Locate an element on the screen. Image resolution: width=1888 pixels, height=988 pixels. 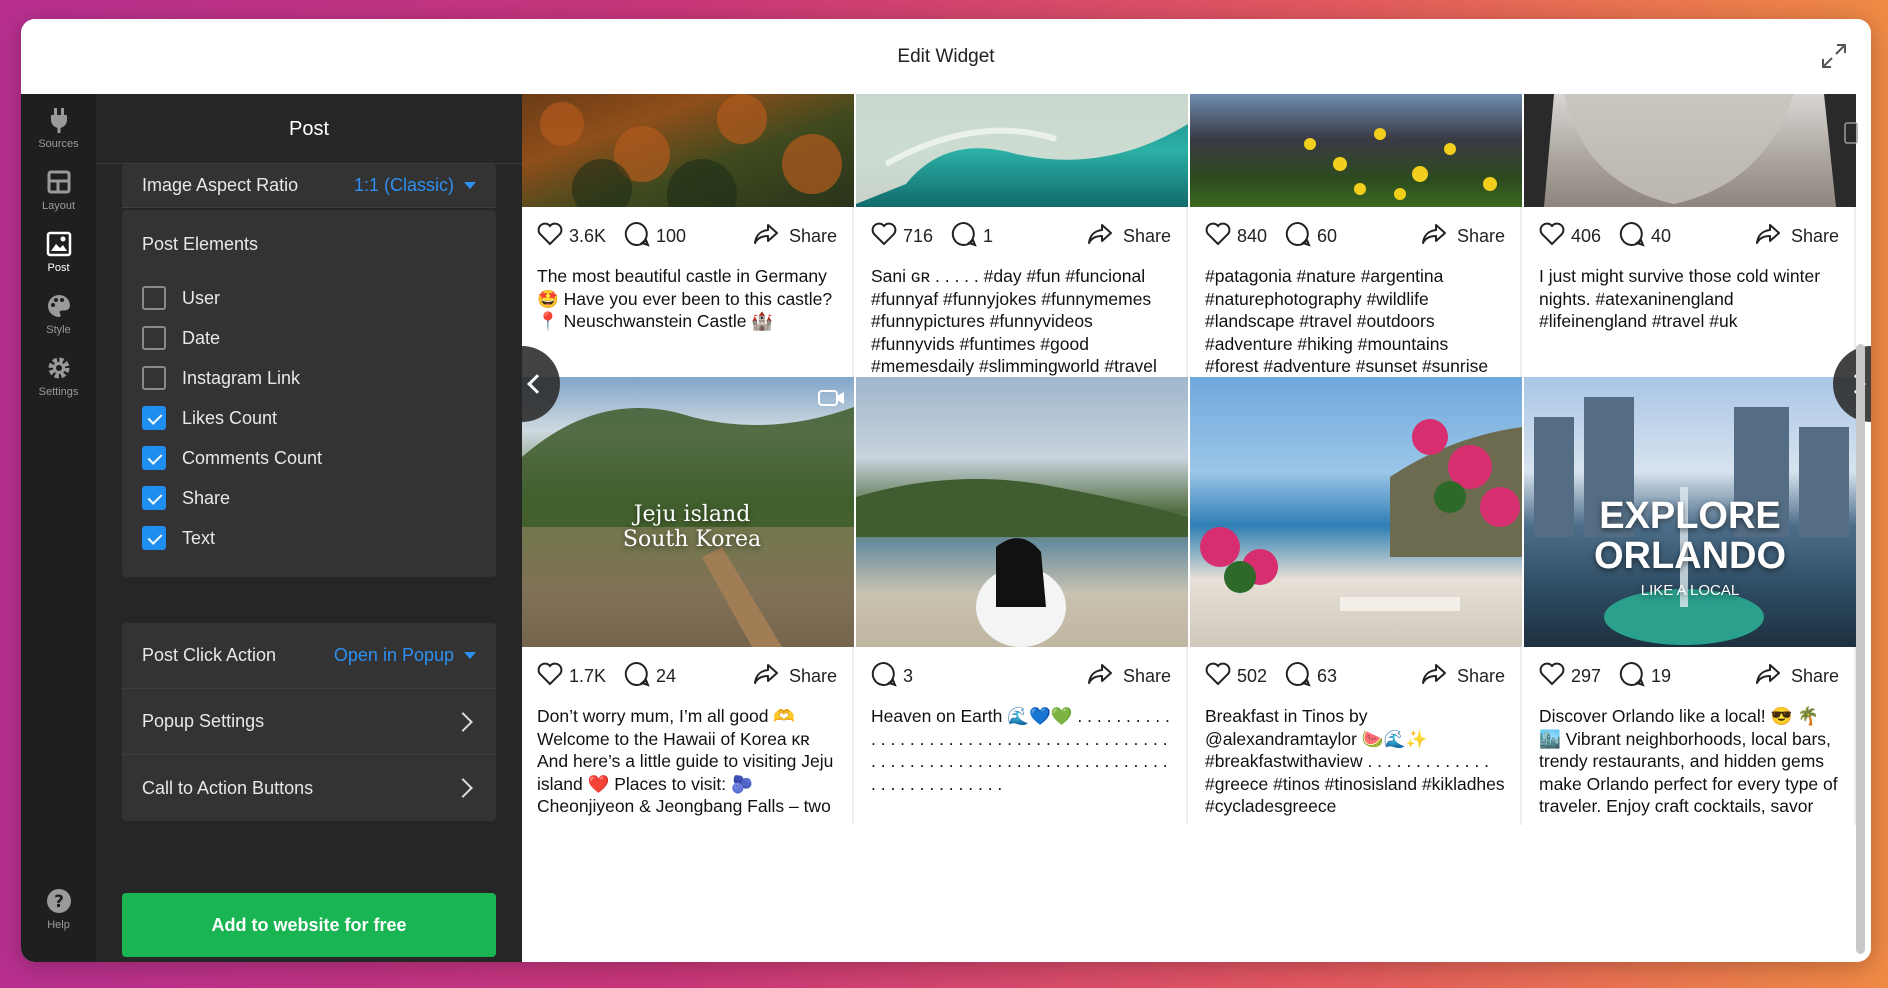
post-stats: 406 40 Share is located at coordinates (1689, 236).